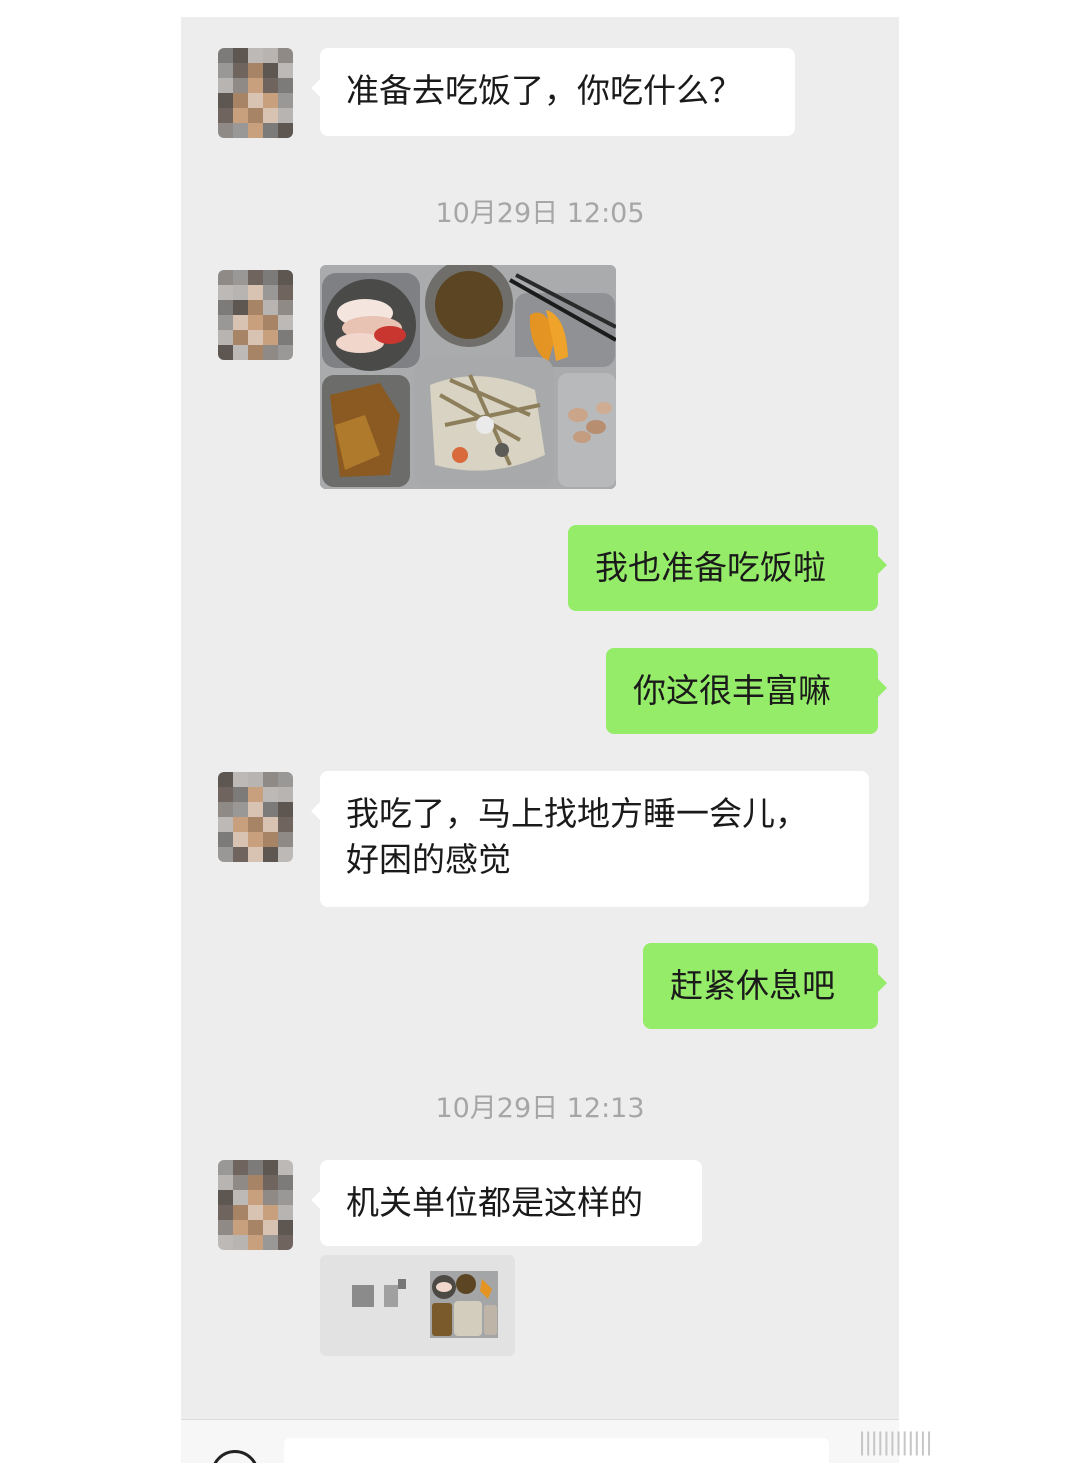  I want to click on incoming-message: 机关单位都是这样的, so click(506, 1203).